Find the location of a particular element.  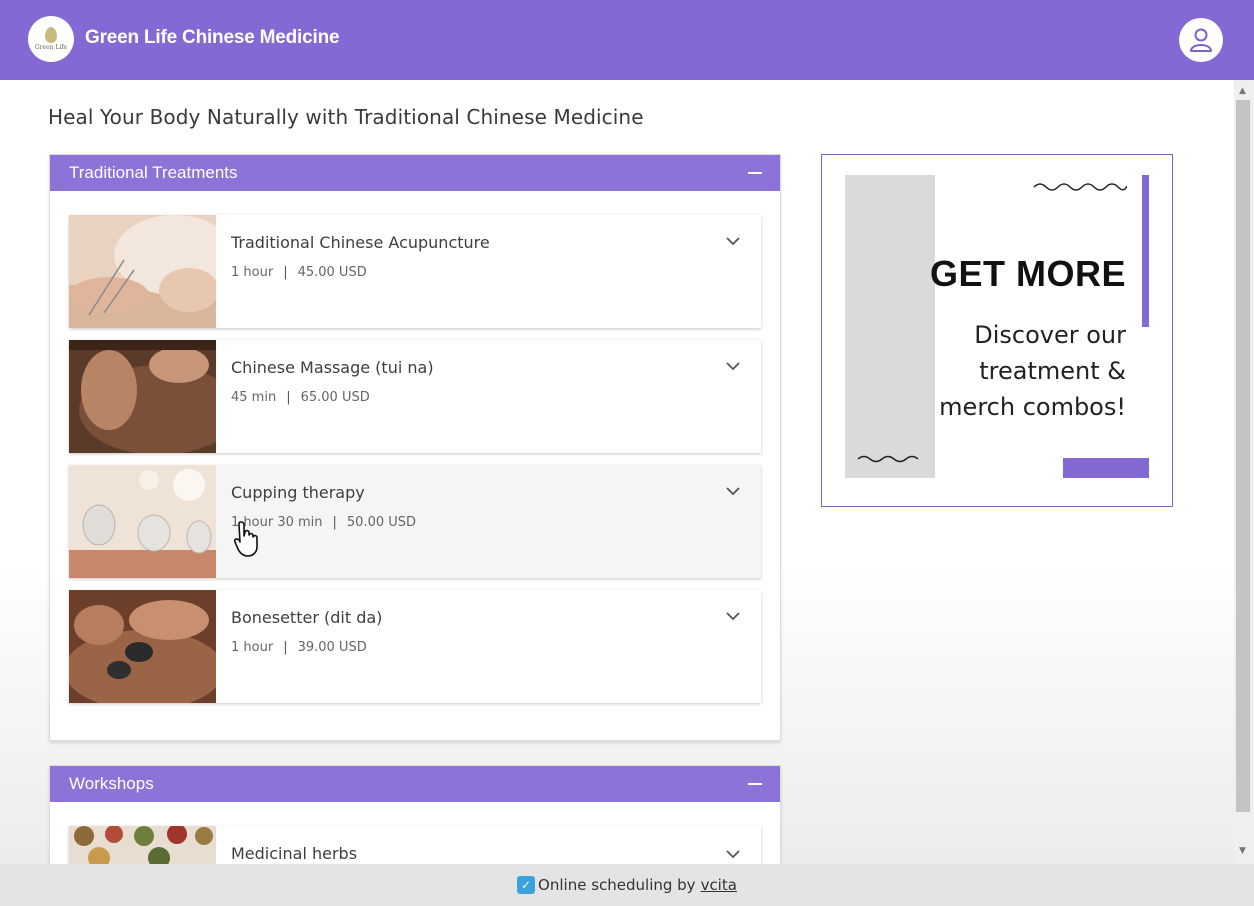

service-name: Medicinal herbs is located at coordinates (294, 853).